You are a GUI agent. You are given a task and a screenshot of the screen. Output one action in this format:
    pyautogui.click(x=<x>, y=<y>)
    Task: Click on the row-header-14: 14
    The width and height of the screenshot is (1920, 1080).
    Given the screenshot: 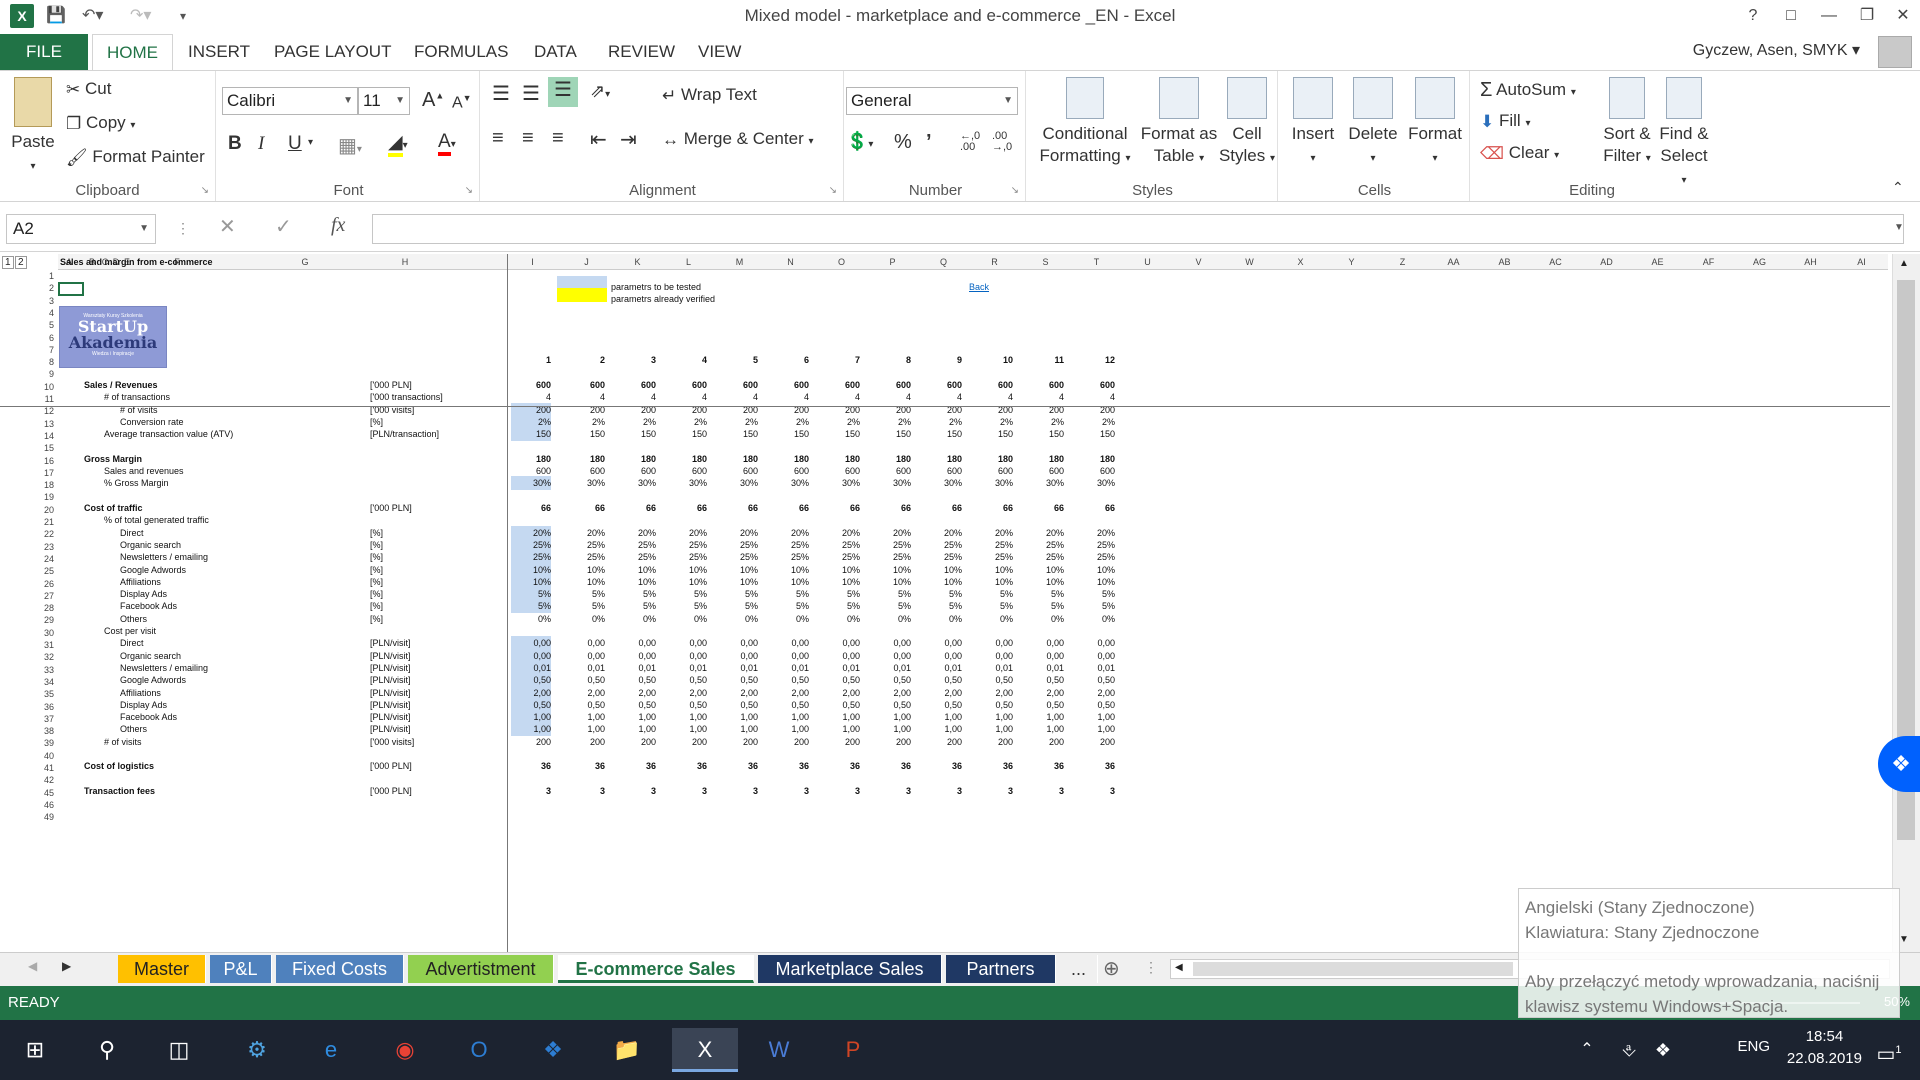 What is the action you would take?
    pyautogui.click(x=42, y=436)
    